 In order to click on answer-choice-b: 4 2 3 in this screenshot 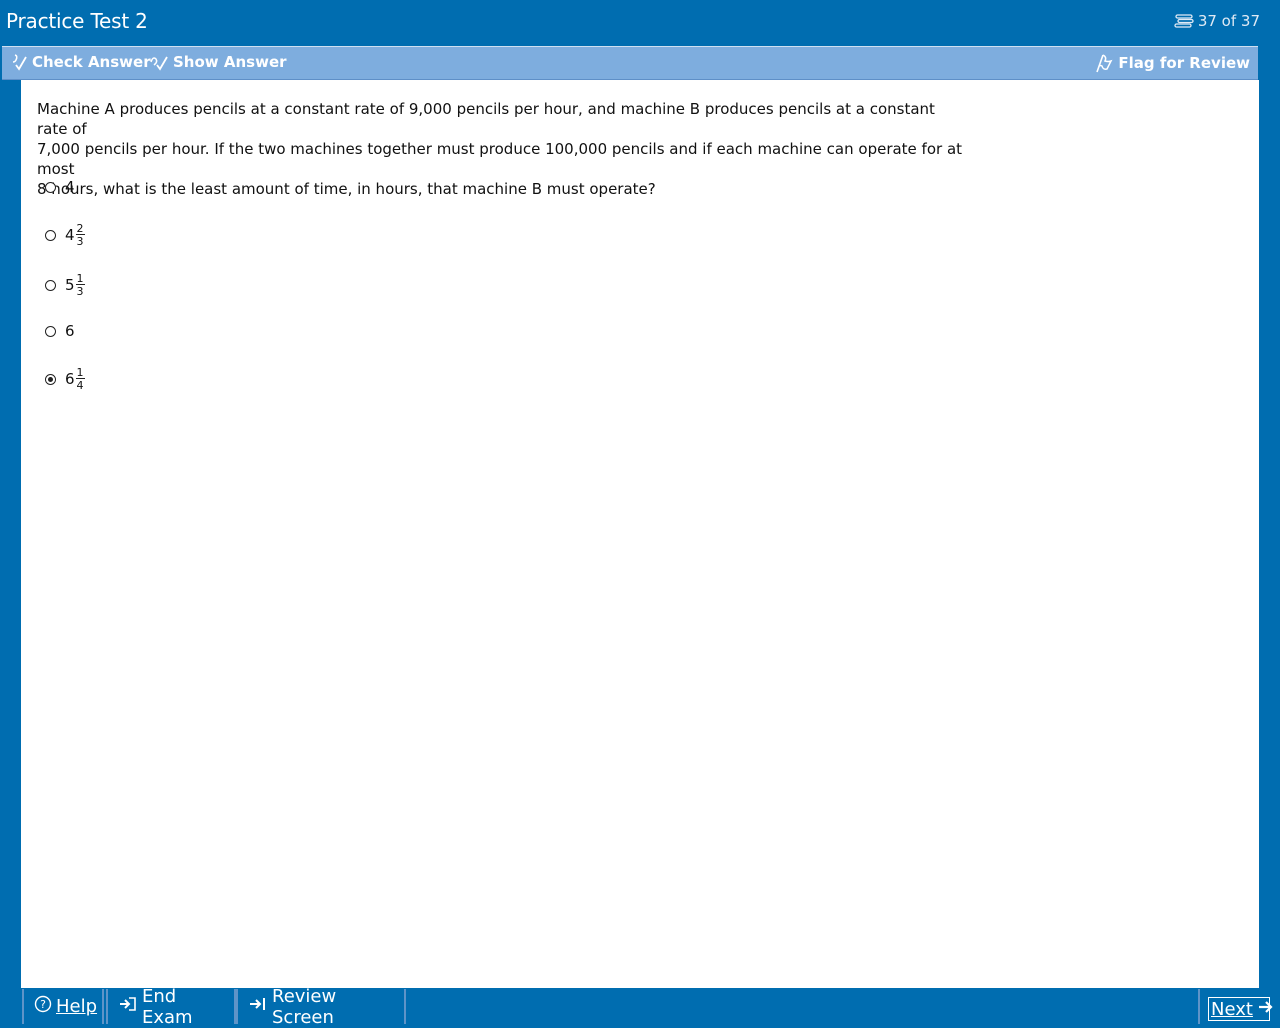, I will do `click(65, 235)`.